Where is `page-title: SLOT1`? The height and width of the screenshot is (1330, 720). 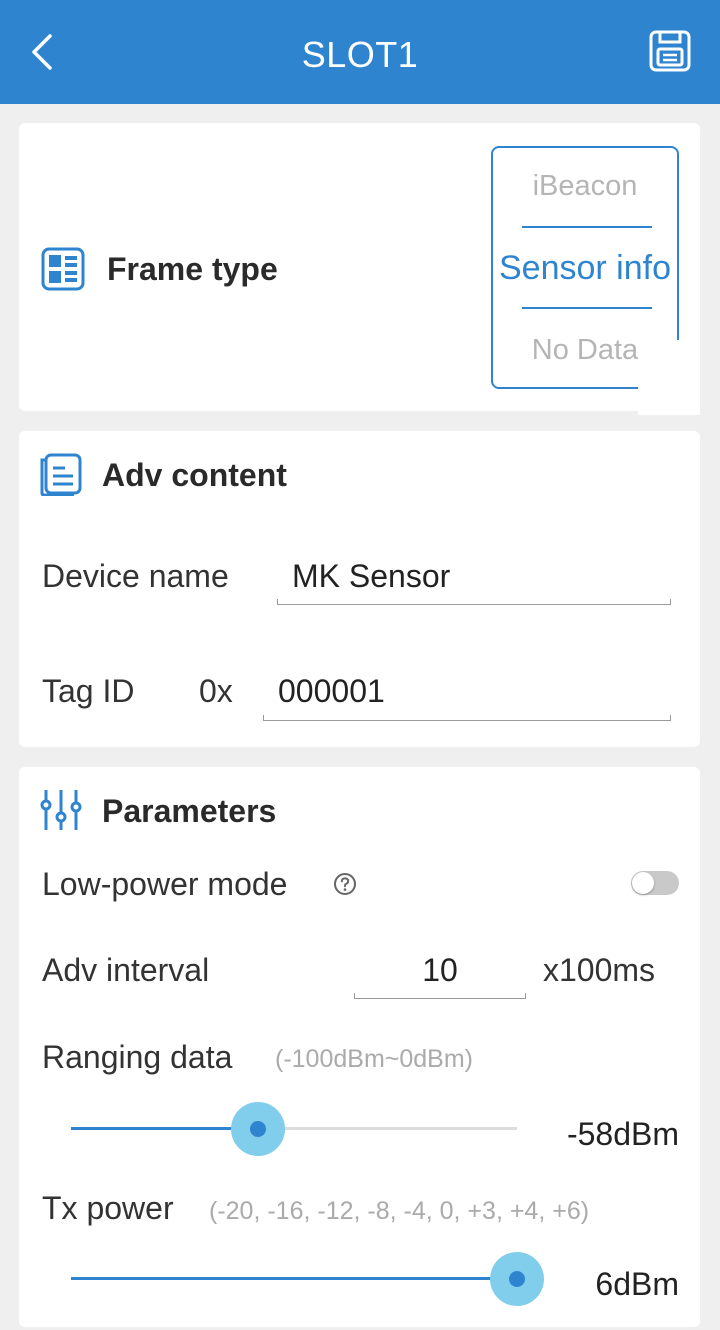 page-title: SLOT1 is located at coordinates (360, 54).